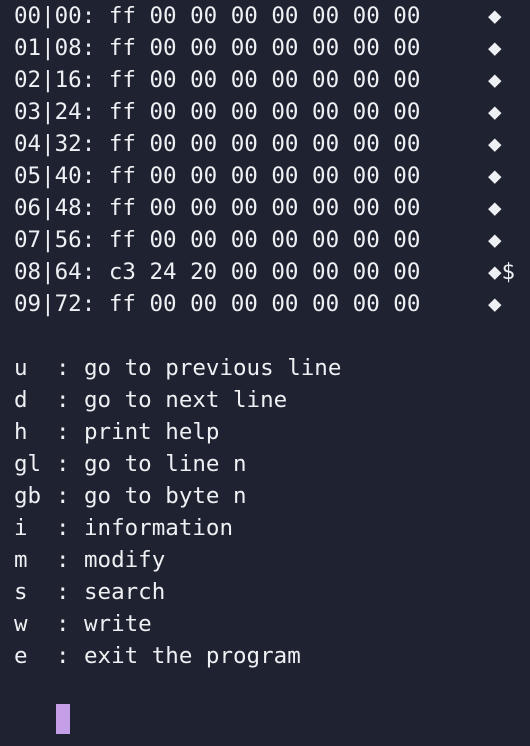 This screenshot has width=530, height=746. What do you see at coordinates (55, 48) in the screenshot?
I see `hex-address: 01|08:` at bounding box center [55, 48].